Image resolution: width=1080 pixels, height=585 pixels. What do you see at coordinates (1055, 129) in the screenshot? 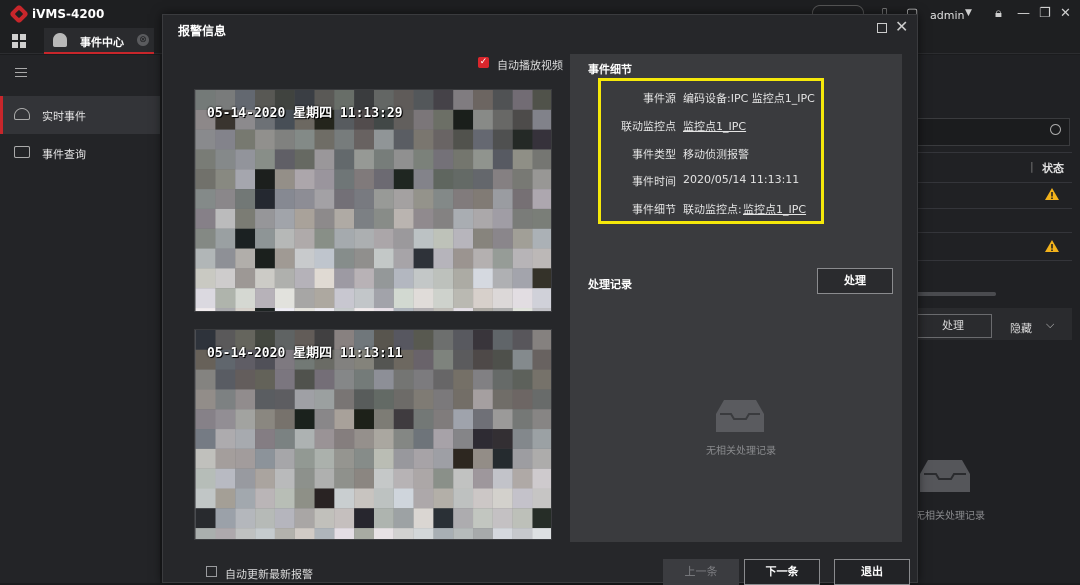
I see `search-icon` at bounding box center [1055, 129].